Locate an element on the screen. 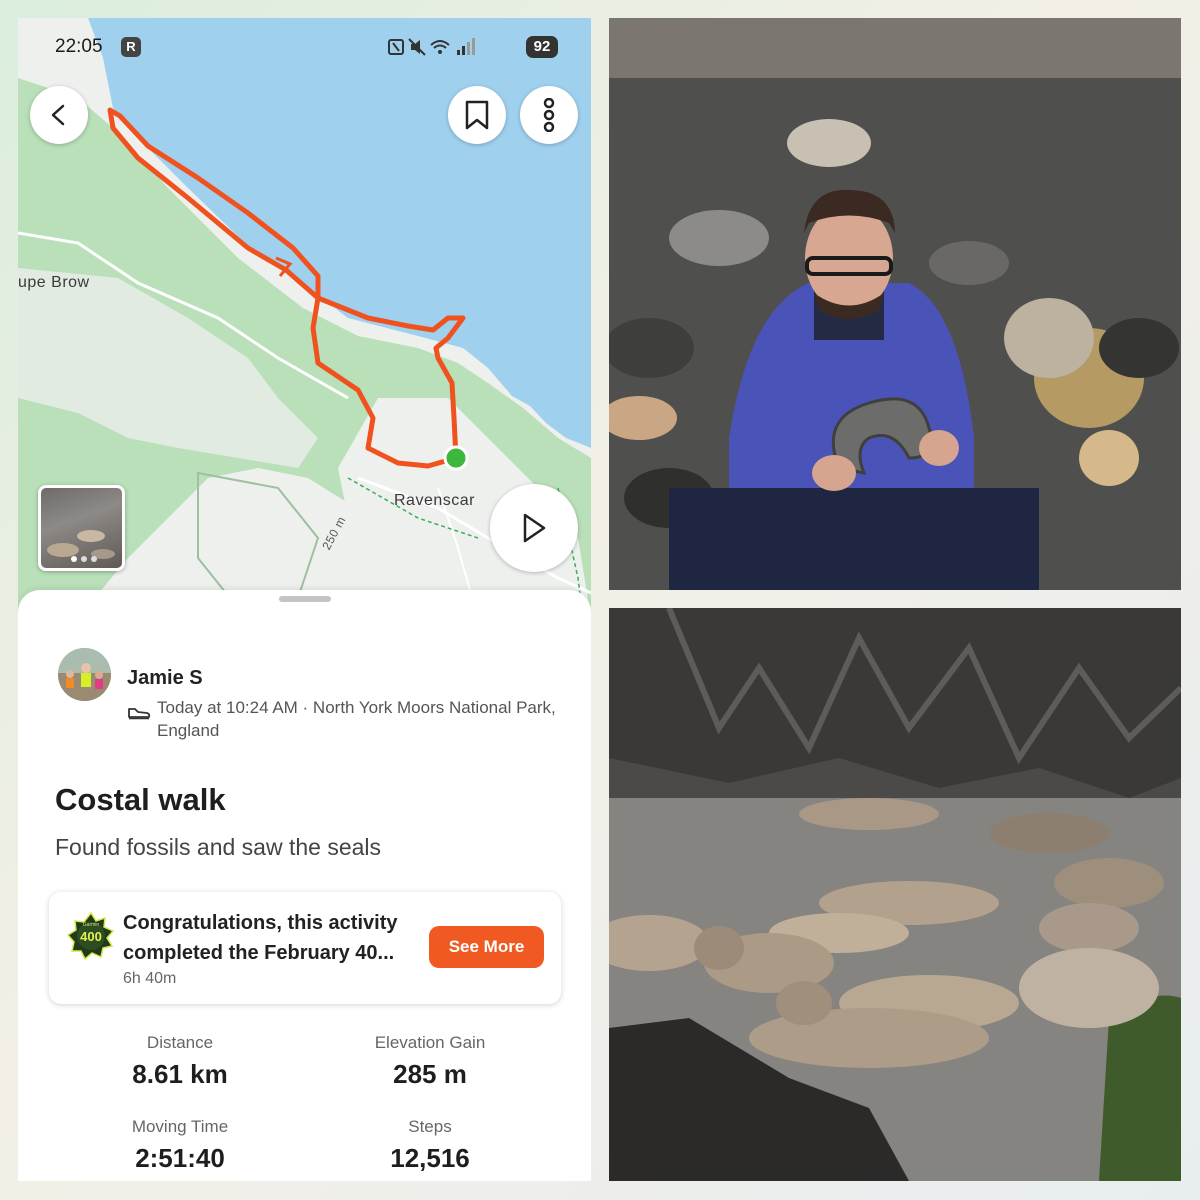 The height and width of the screenshot is (1200, 1200). battery-indicator: 92 is located at coordinates (542, 47).